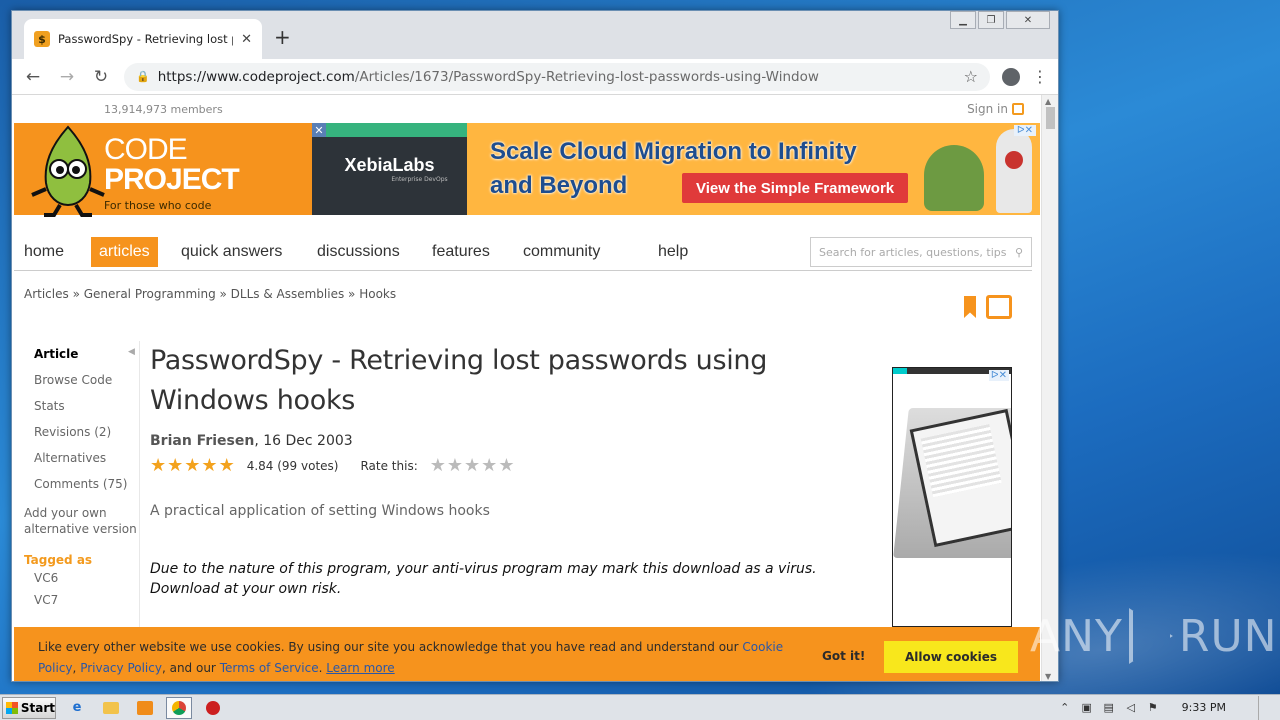 This screenshot has height=720, width=1280. I want to click on search-icon: ⚲, so click(1019, 252).